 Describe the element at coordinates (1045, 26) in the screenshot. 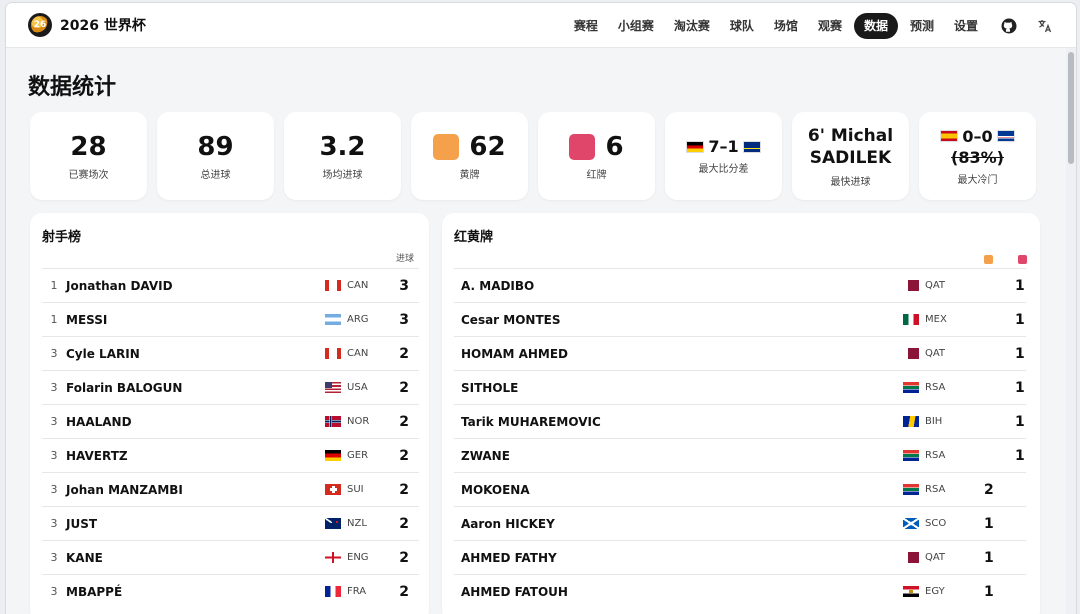

I see `translate-icon` at that location.